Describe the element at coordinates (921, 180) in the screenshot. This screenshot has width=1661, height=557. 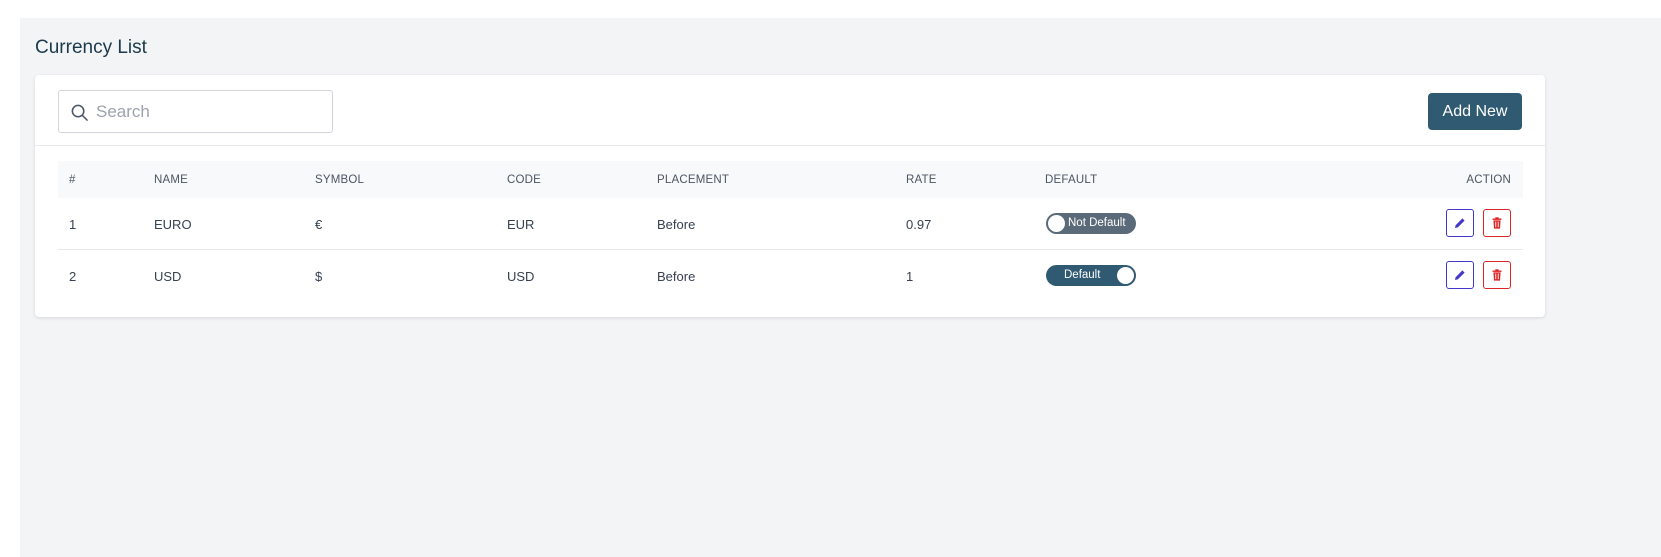
I see `header-rate: RATE` at that location.